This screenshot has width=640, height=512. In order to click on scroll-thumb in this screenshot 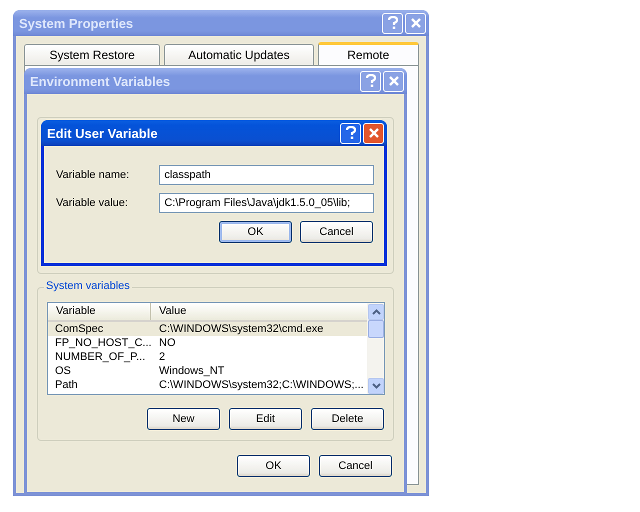, I will do `click(376, 329)`.